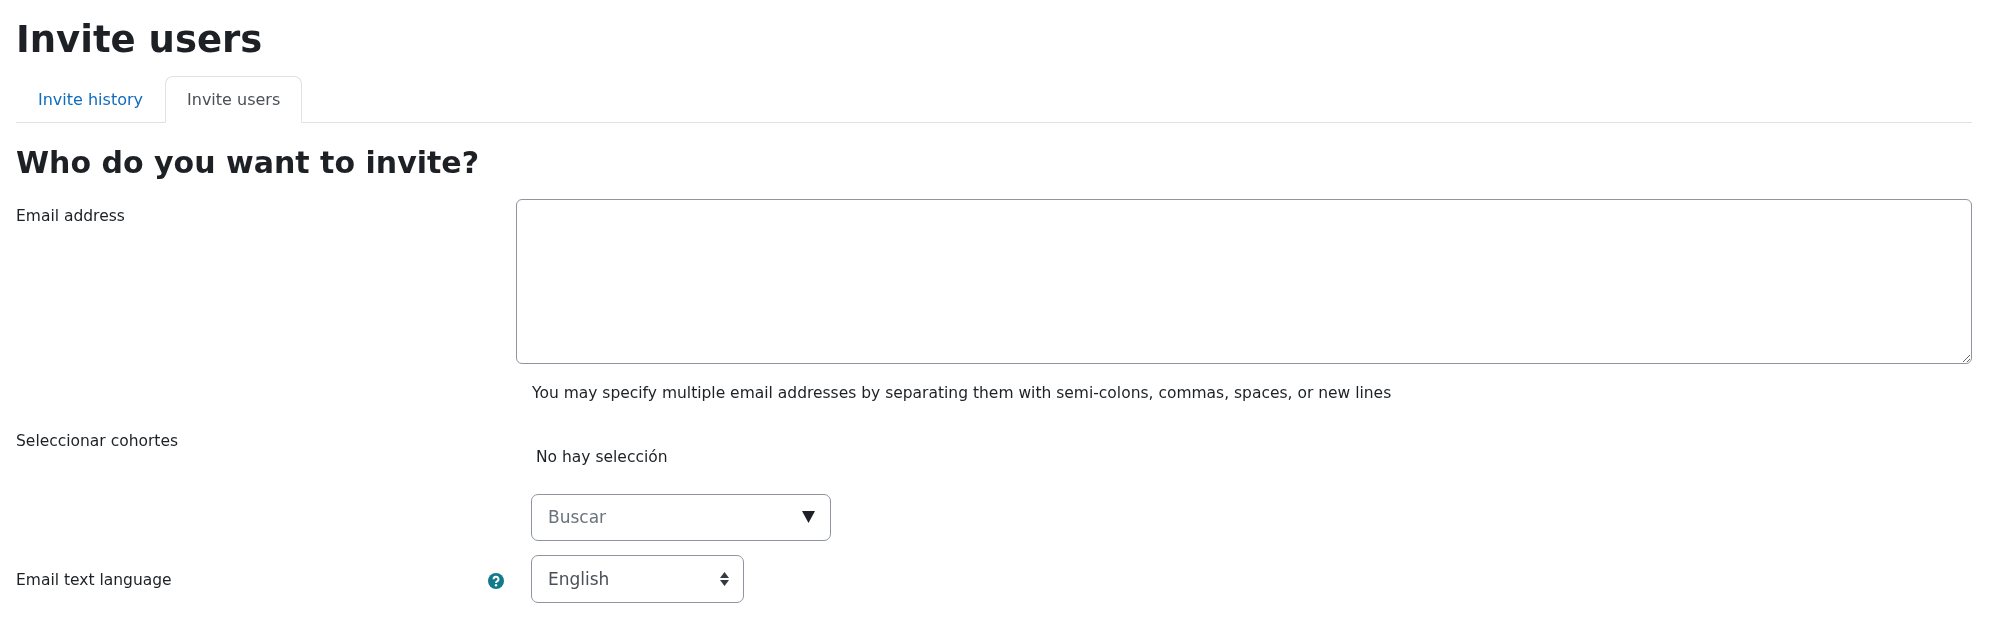 This screenshot has height=617, width=2000. Describe the element at coordinates (637, 578) in the screenshot. I see `language-select: English` at that location.